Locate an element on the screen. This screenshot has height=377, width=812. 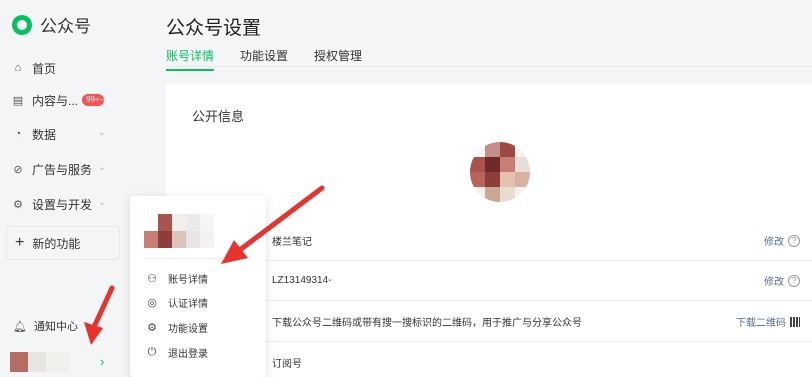
tab-divider is located at coordinates (489, 66).